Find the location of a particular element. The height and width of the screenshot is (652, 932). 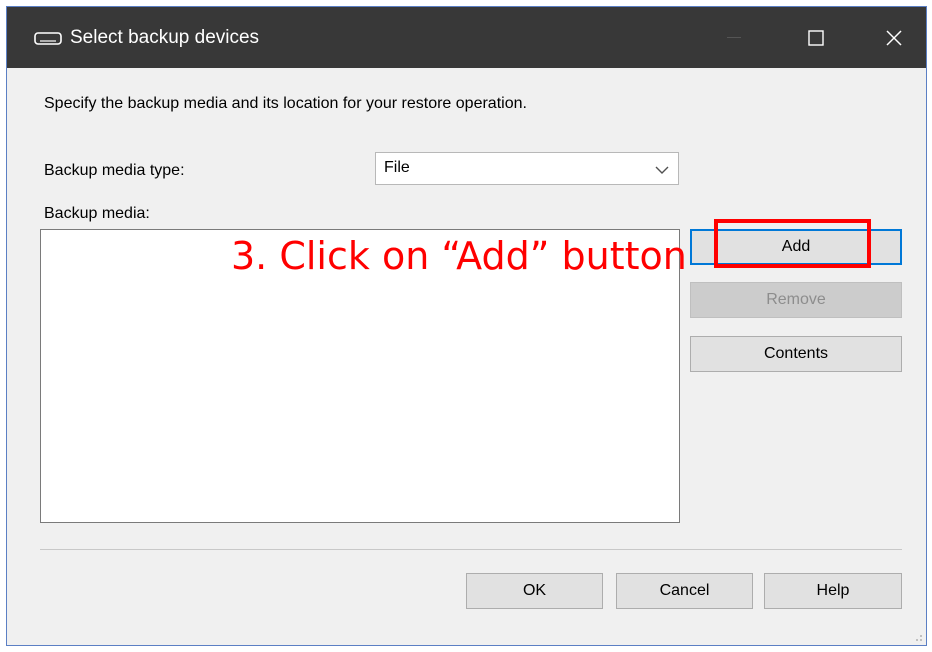

footer-divider is located at coordinates (471, 549).